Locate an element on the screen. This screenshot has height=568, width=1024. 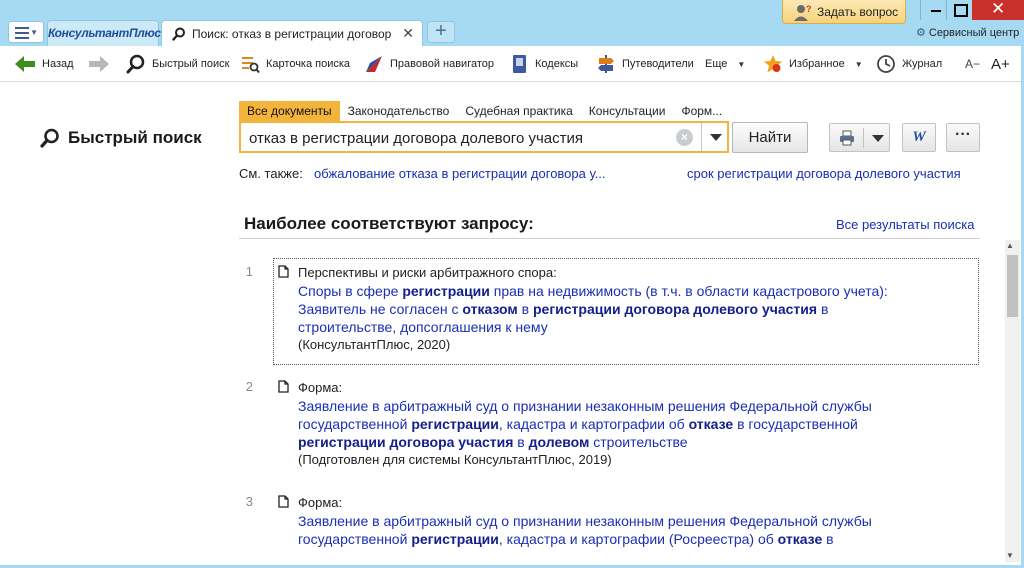
legal-navigator-button: Правовой навигатор is located at coordinates (429, 64).